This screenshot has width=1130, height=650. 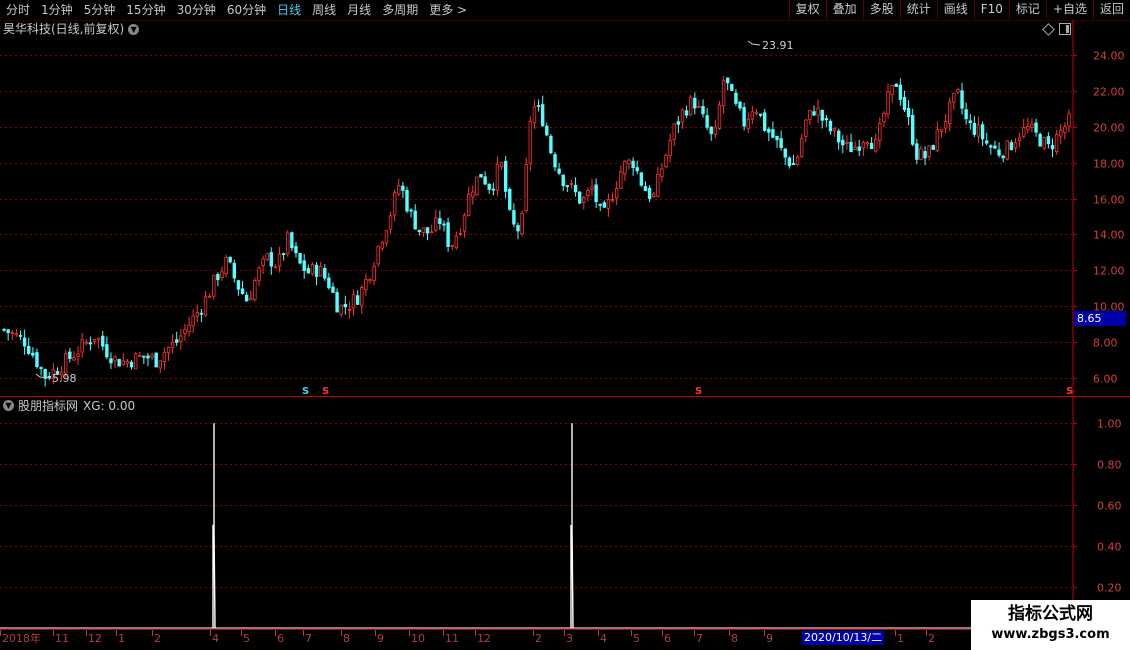 I want to click on date-tick: 11, so click(x=452, y=638).